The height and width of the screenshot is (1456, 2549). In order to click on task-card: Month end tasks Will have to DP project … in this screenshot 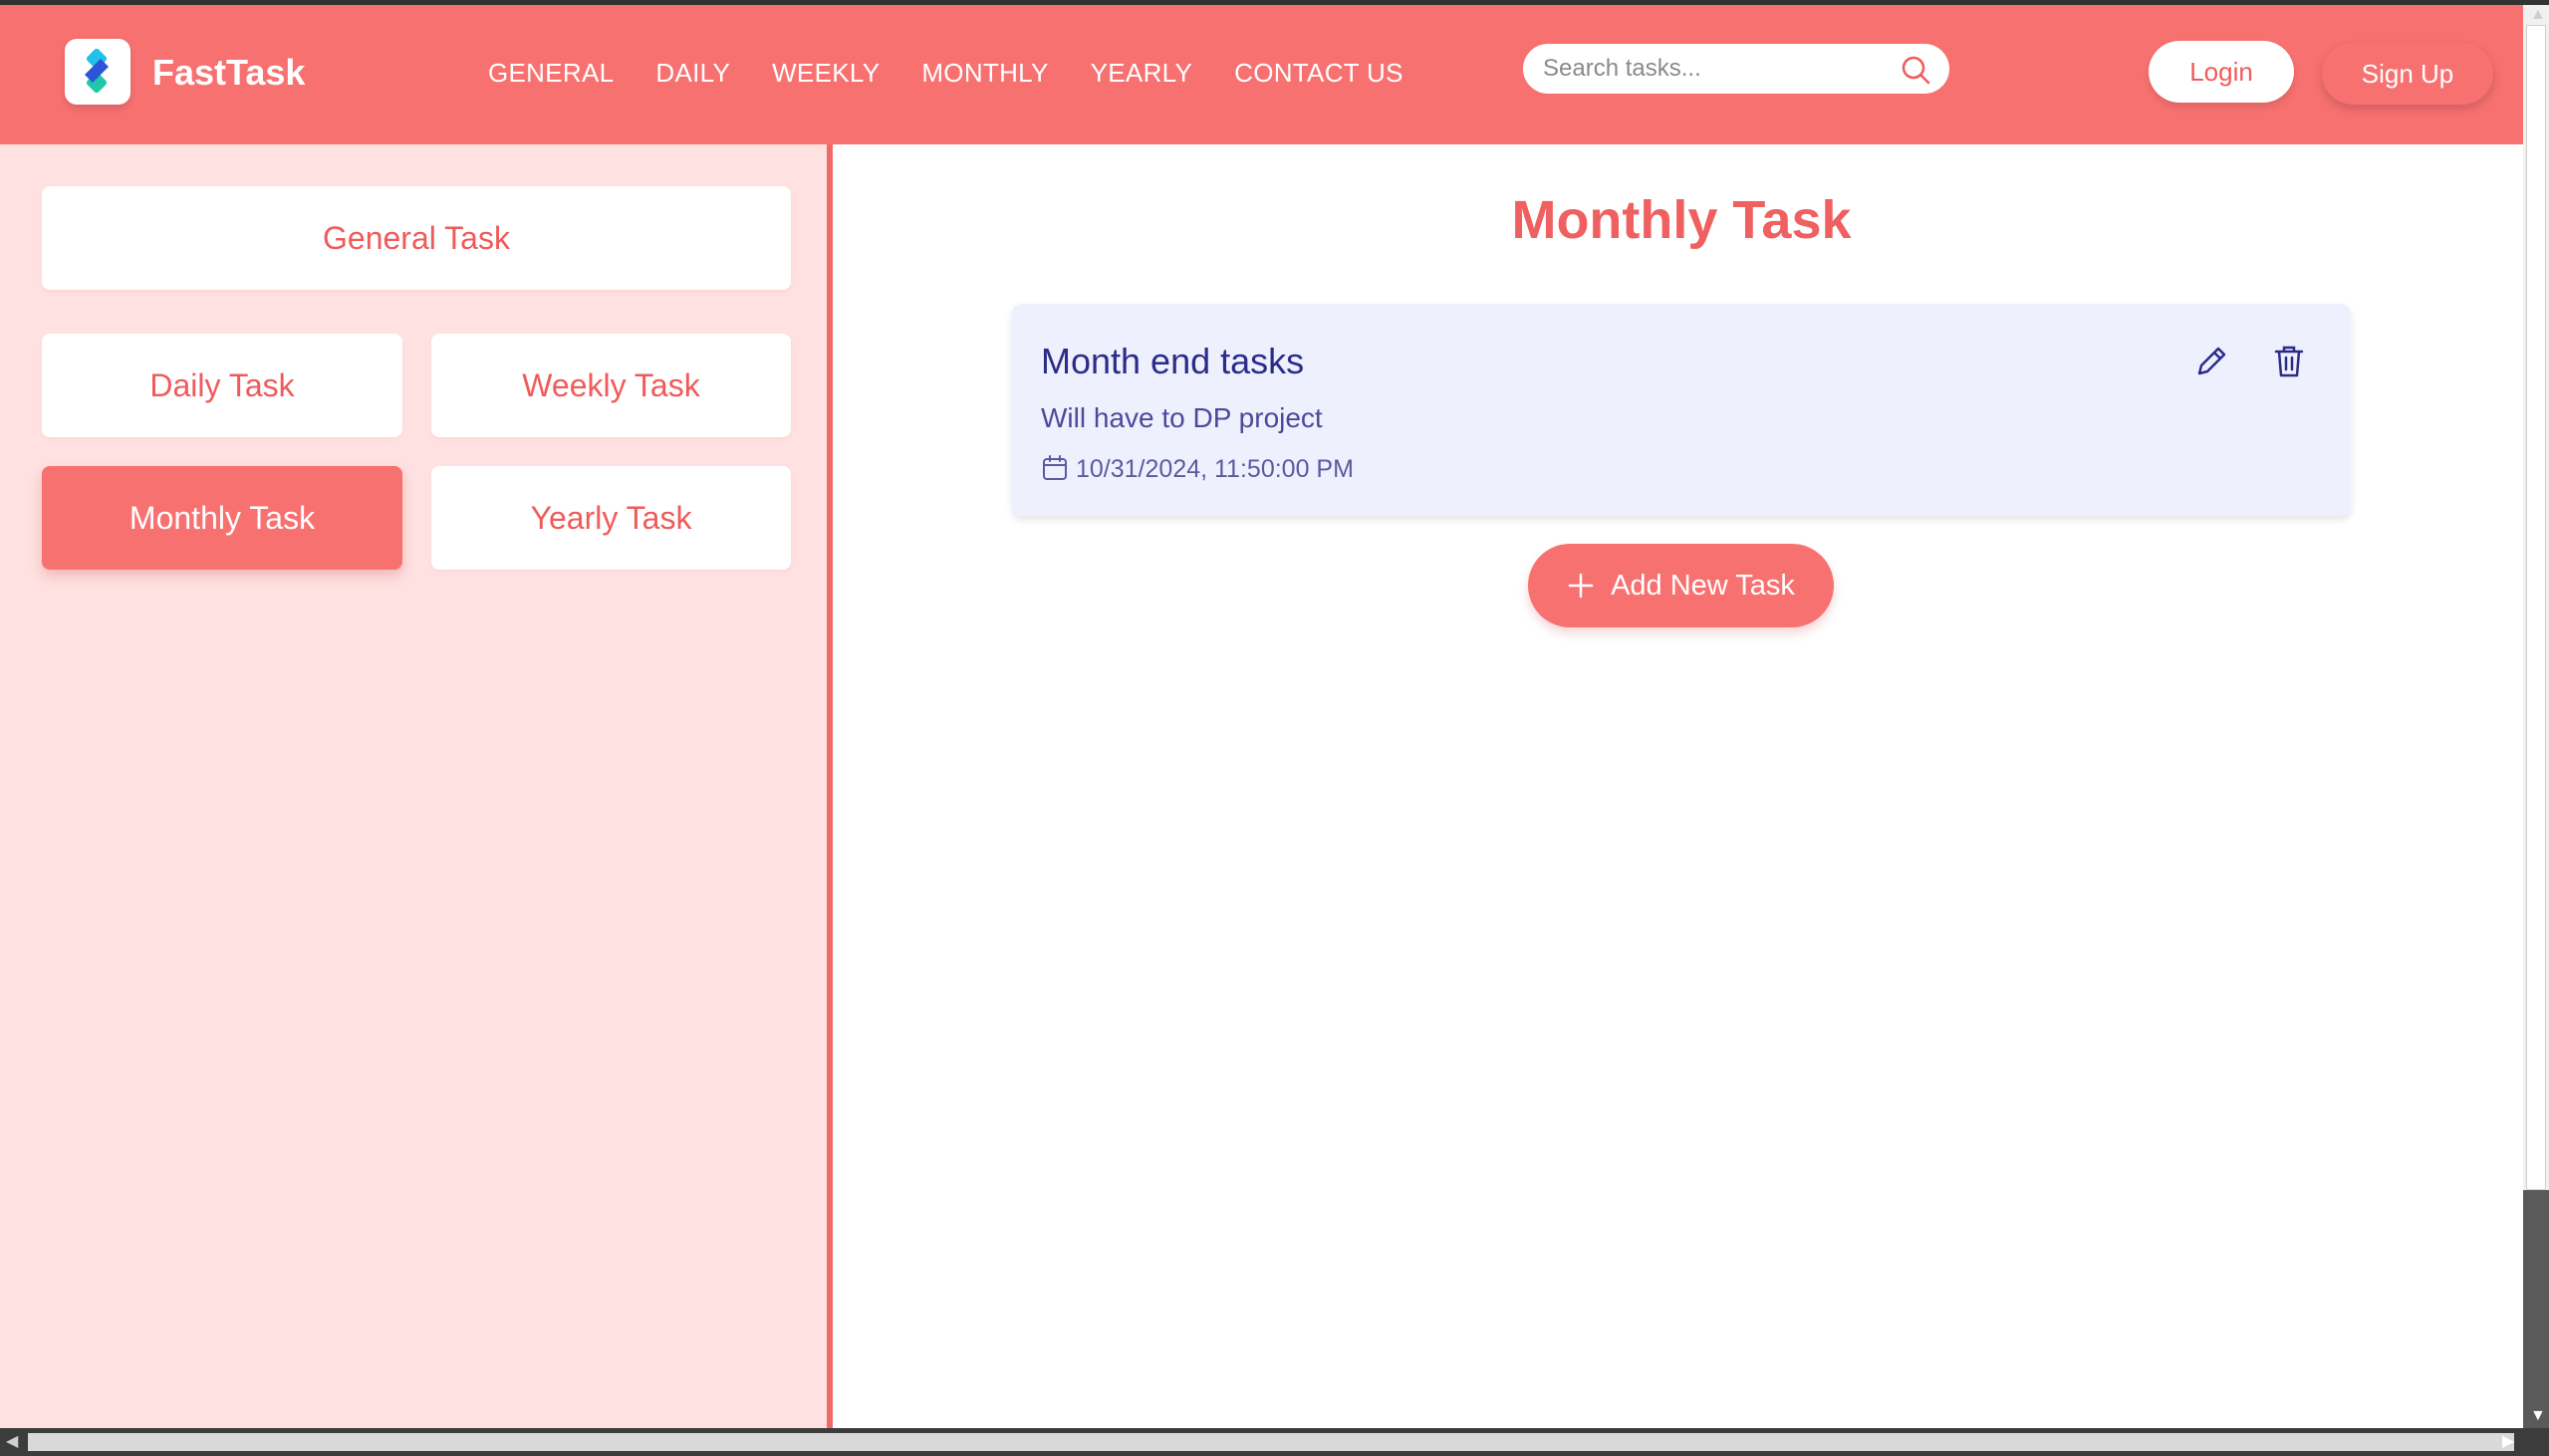, I will do `click(1682, 410)`.